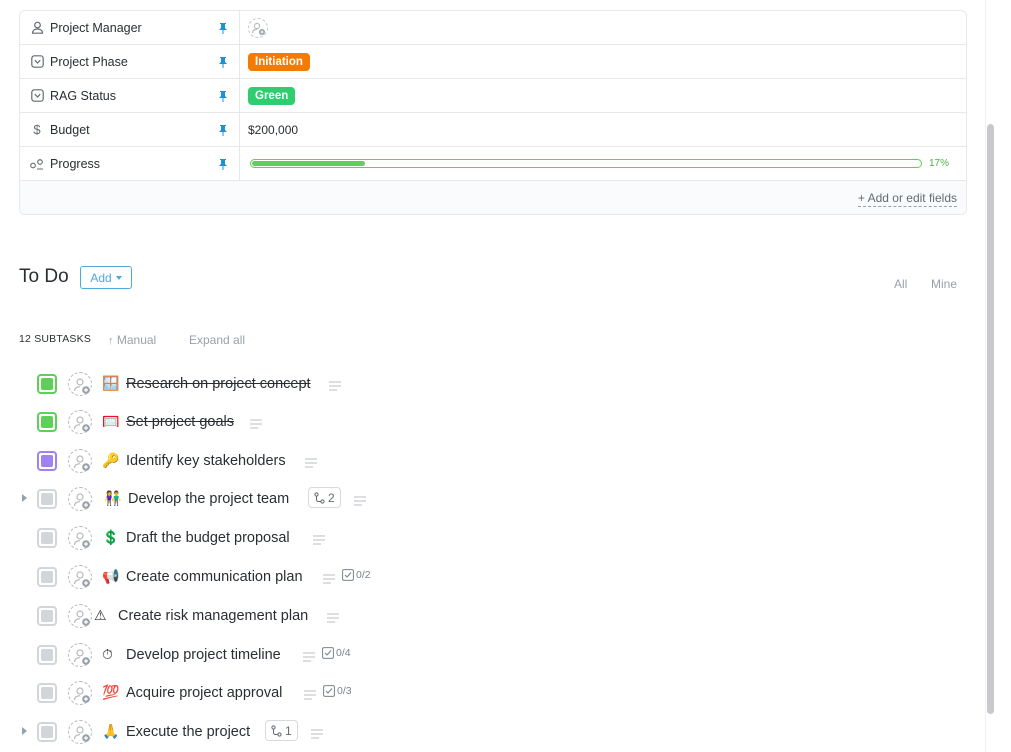  Describe the element at coordinates (602, 61) in the screenshot. I see `field-value: Initiation` at that location.